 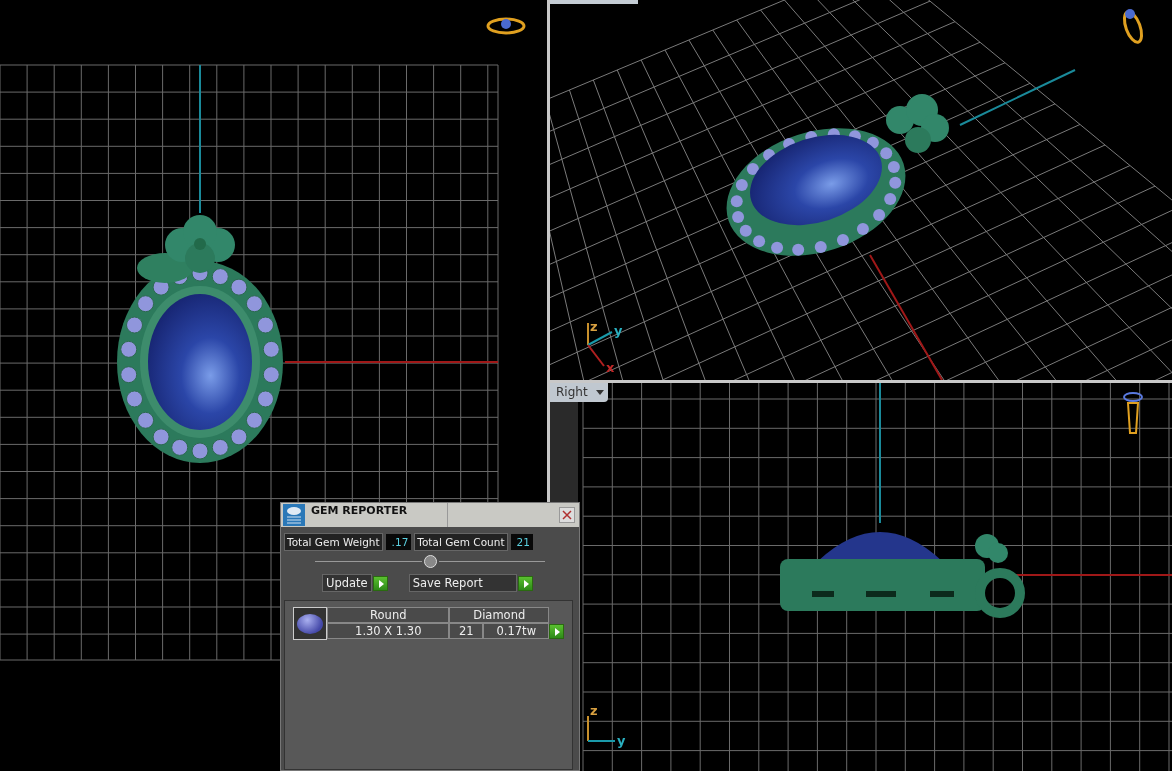 I want to click on pendant-icon, so click(x=1133, y=413).